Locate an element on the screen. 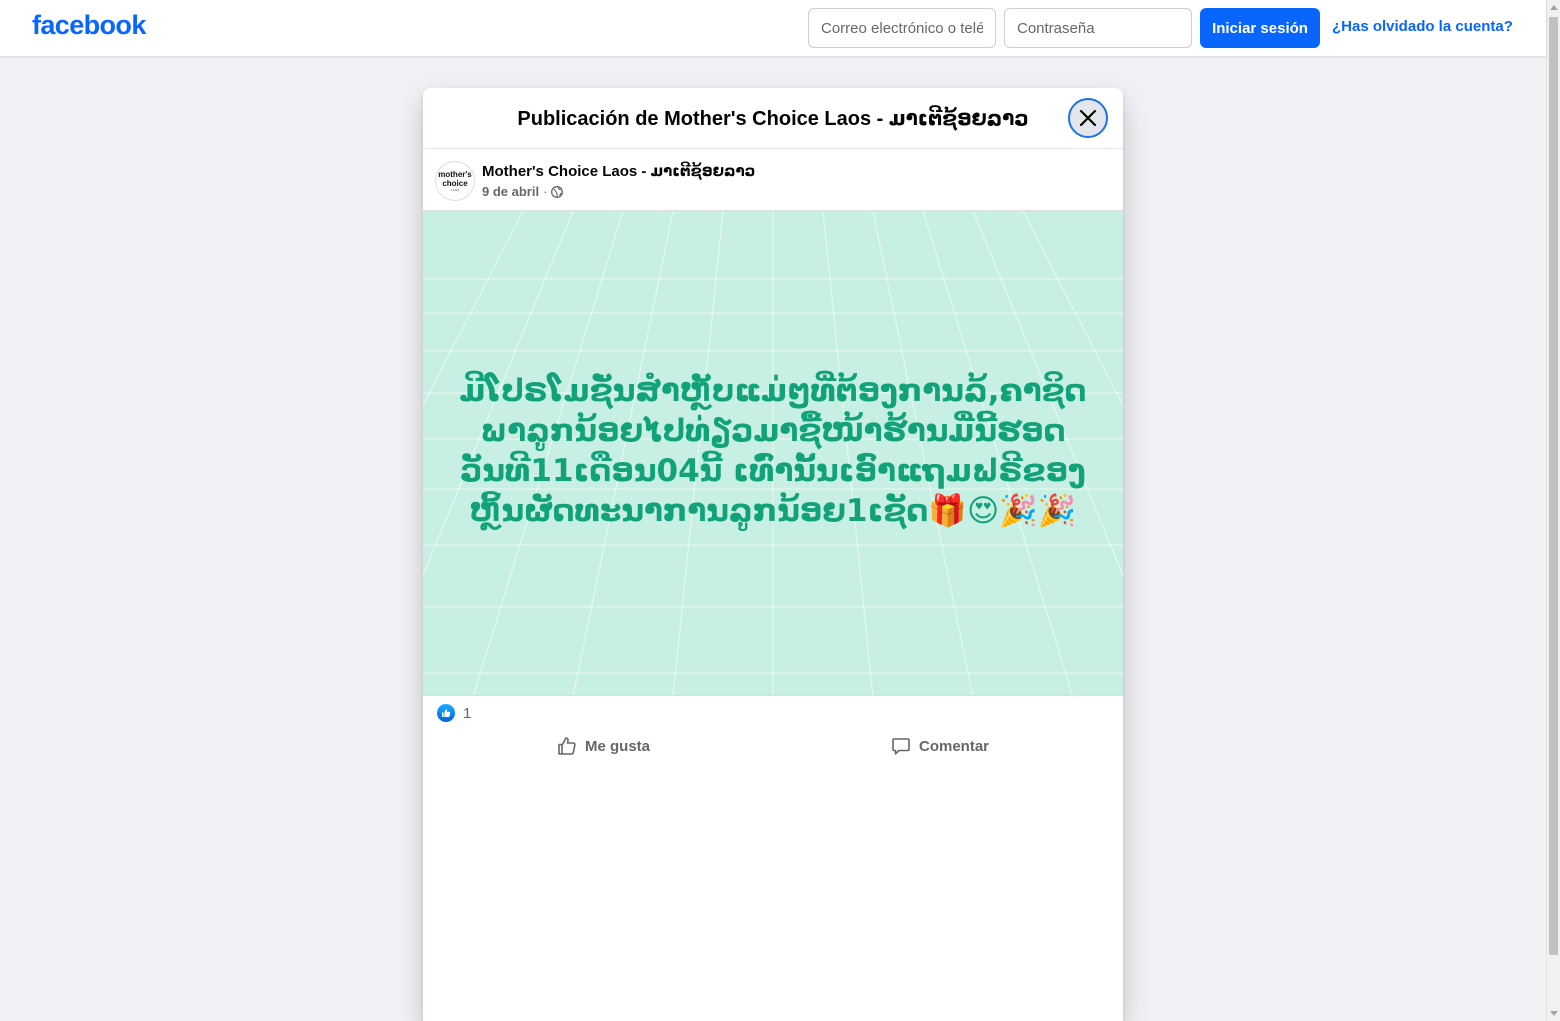  forgot-account-link: ¿Has olvidado la cuenta? is located at coordinates (1422, 26).